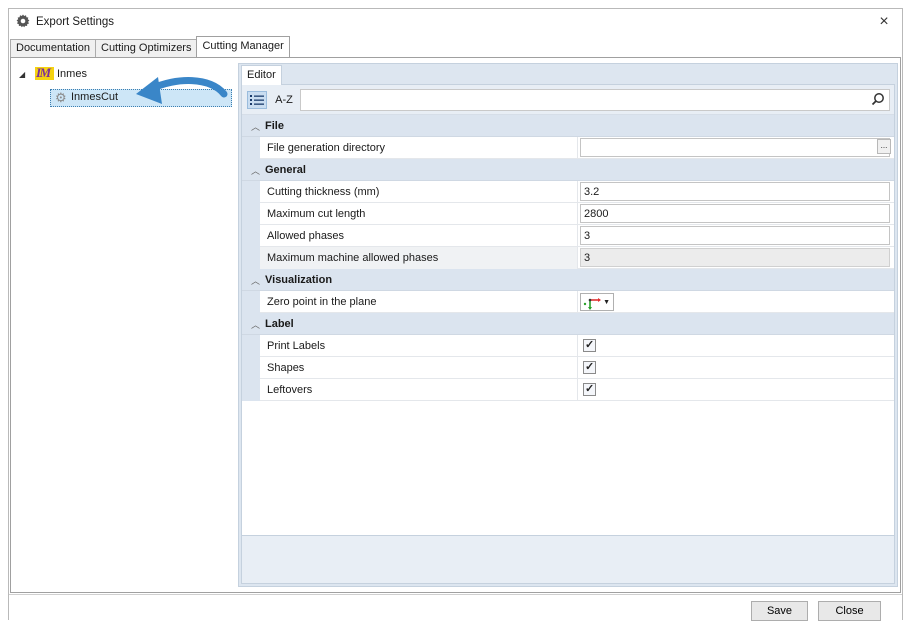 The height and width of the screenshot is (626, 910). I want to click on category-label: ︿ Label, so click(568, 324).